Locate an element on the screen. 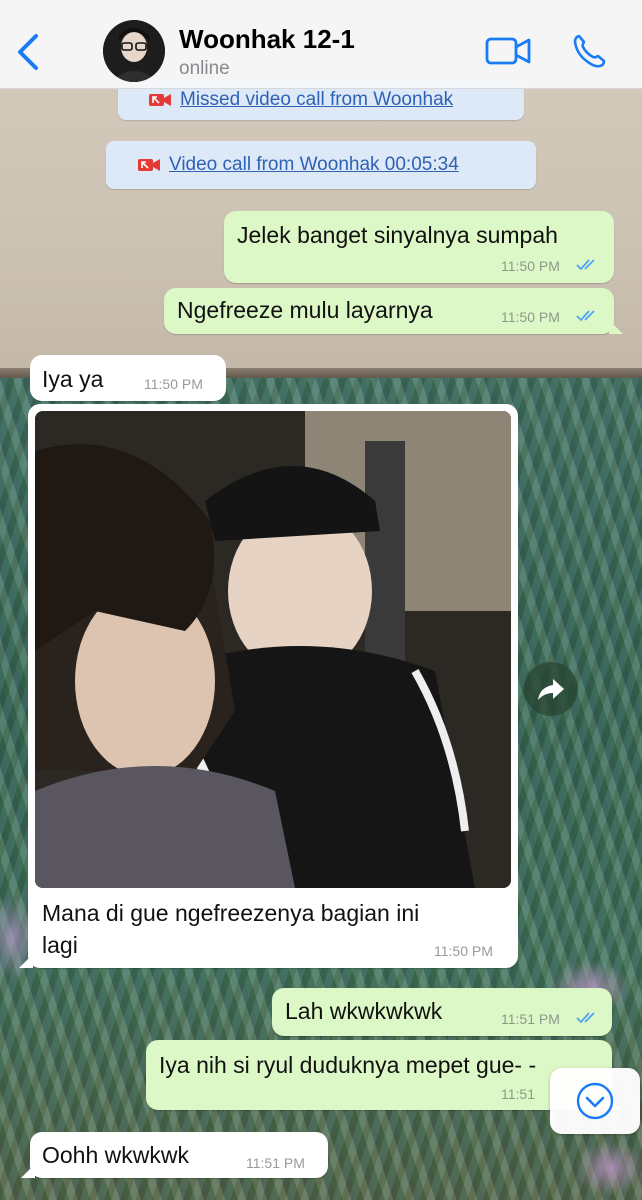 Image resolution: width=642 pixels, height=1200 pixels. video-call-notice: Video call from Woonhak 00:05:34 is located at coordinates (321, 165).